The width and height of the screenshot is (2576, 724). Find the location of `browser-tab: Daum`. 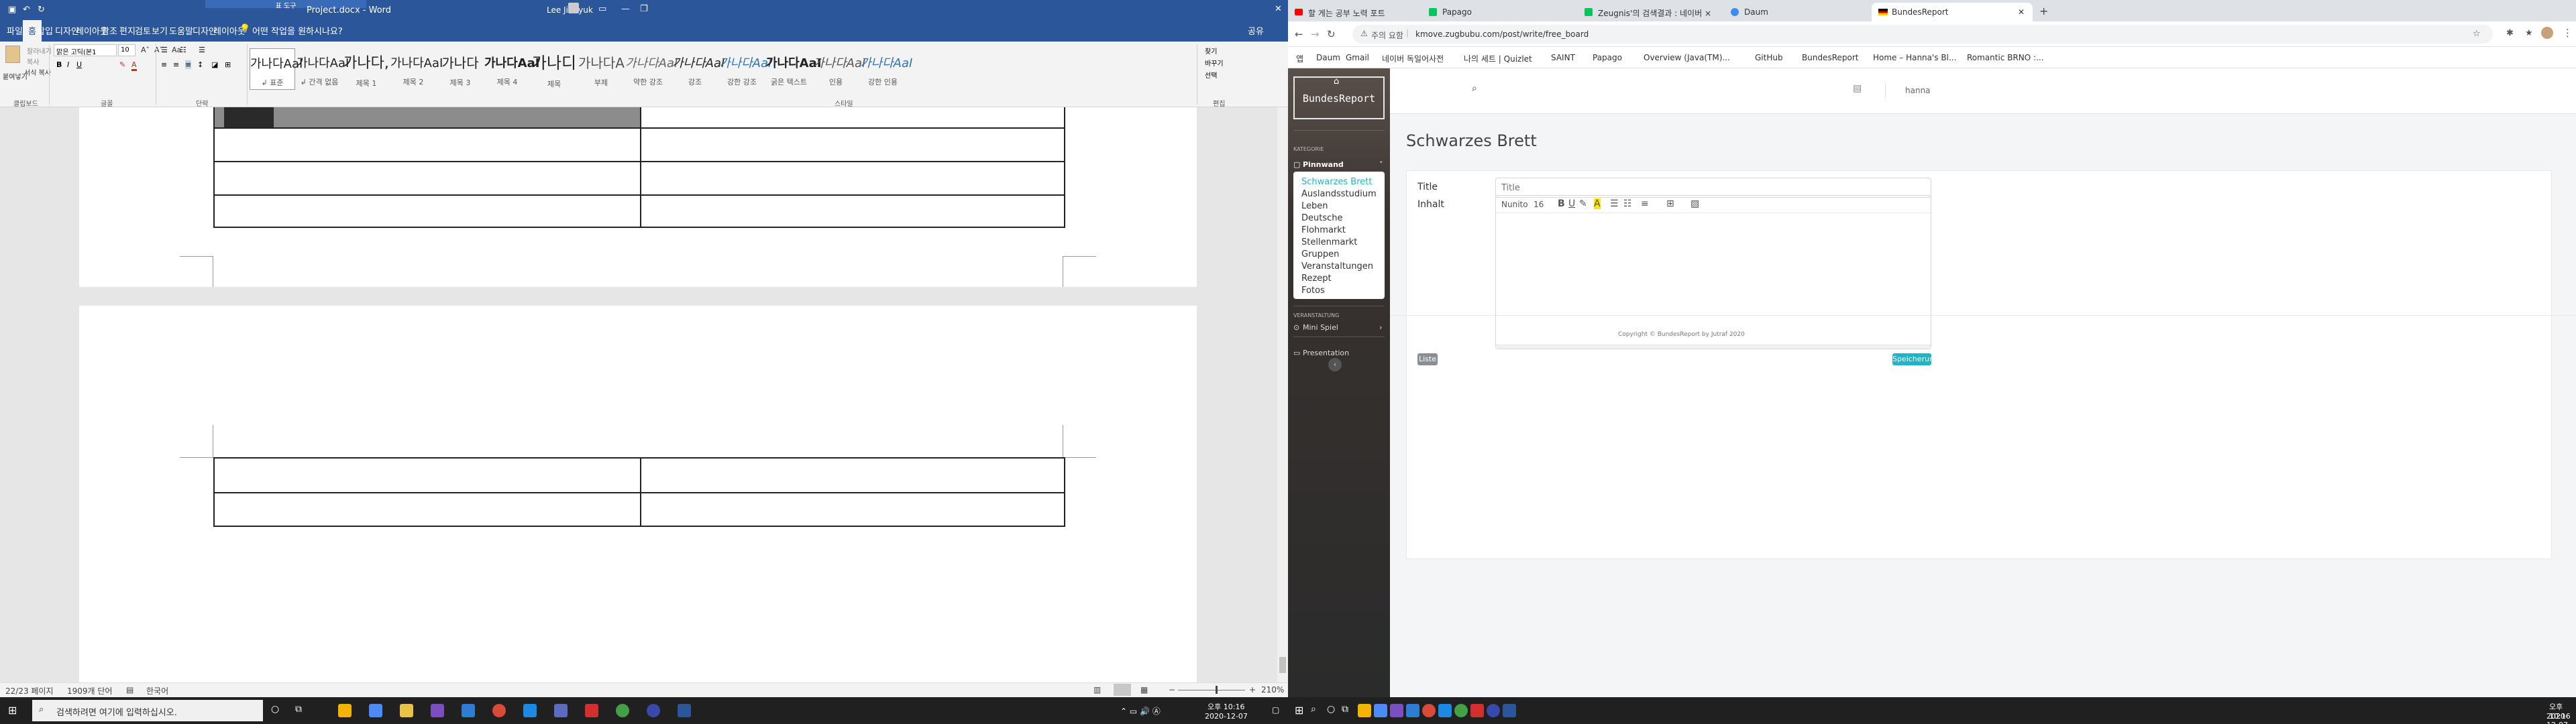

browser-tab: Daum is located at coordinates (1798, 12).